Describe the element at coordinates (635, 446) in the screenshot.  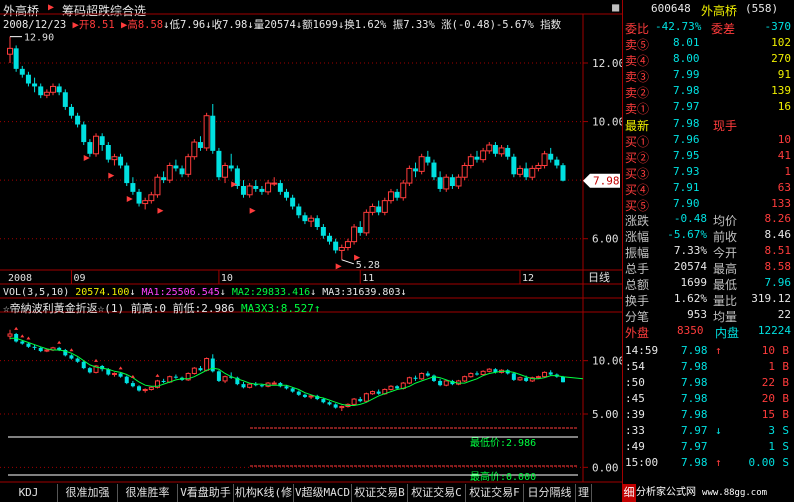
I see `tick-time: :49` at that location.